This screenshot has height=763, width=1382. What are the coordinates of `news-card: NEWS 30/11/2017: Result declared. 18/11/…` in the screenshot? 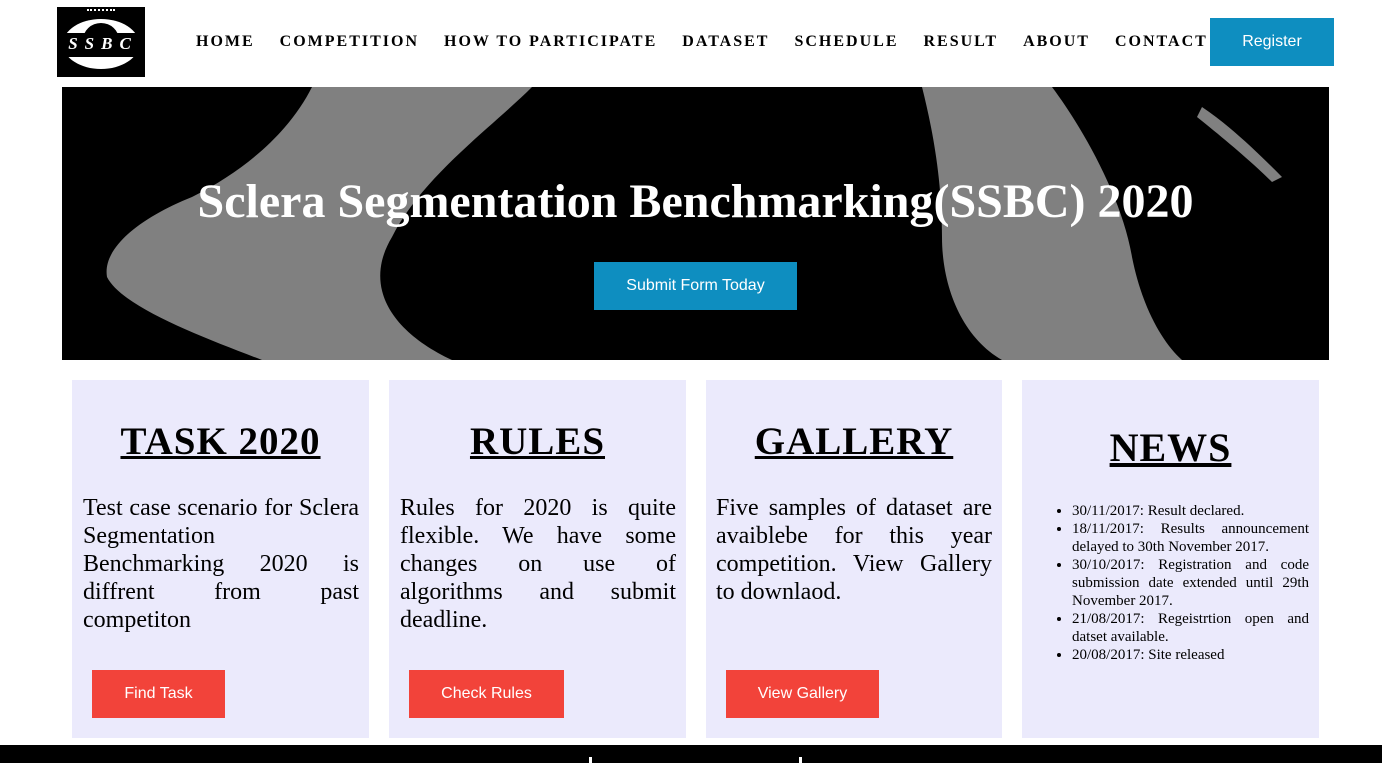 It's located at (1170, 559).